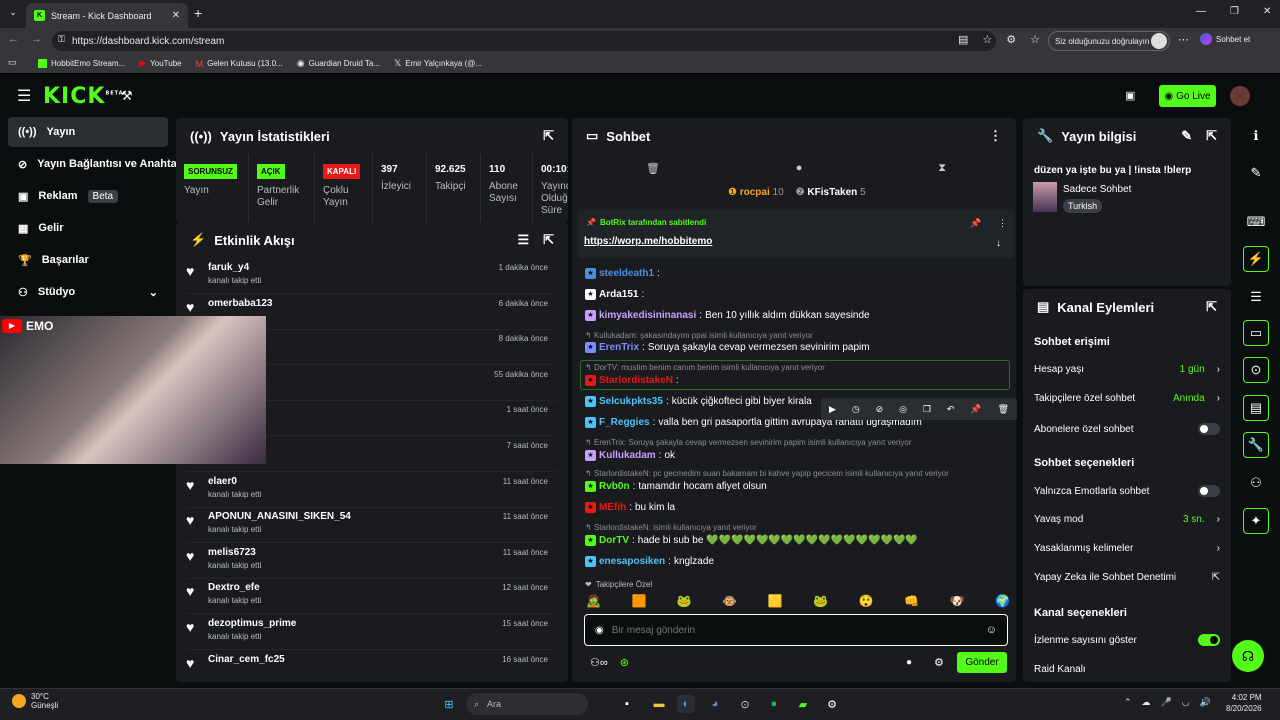 The width and height of the screenshot is (1280, 720). I want to click on nav-item-ads: ▣ Reklam Beta, so click(88, 196).